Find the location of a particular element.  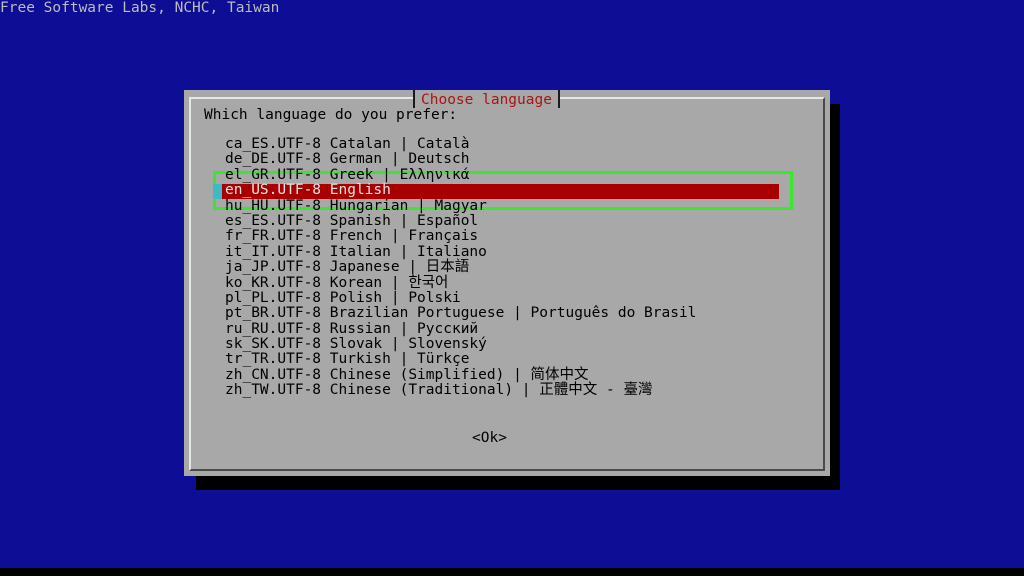

language-option: en_US.UTF-8 English is located at coordinates (496, 191).